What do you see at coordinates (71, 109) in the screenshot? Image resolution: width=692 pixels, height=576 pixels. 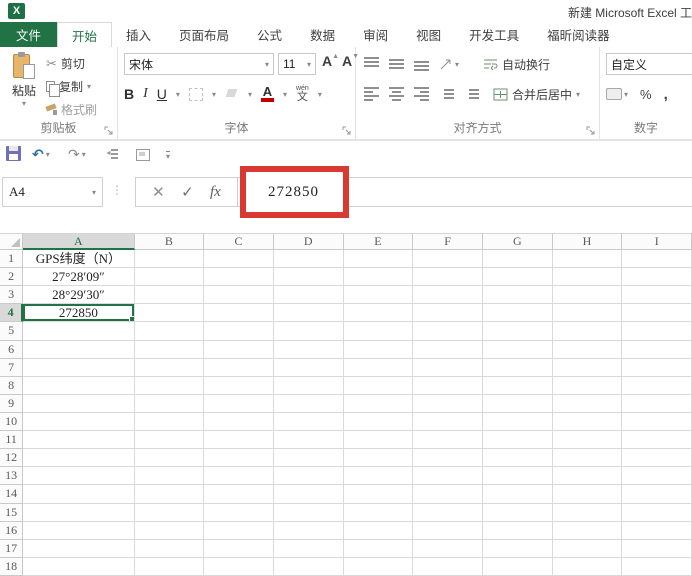 I see `format-painter-button: 格式刷` at bounding box center [71, 109].